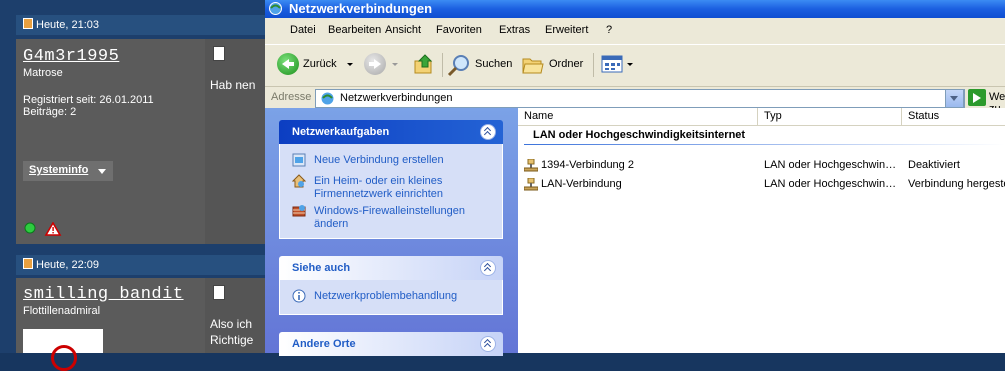 This screenshot has height=371, width=1005. I want to click on views-button, so click(618, 64).